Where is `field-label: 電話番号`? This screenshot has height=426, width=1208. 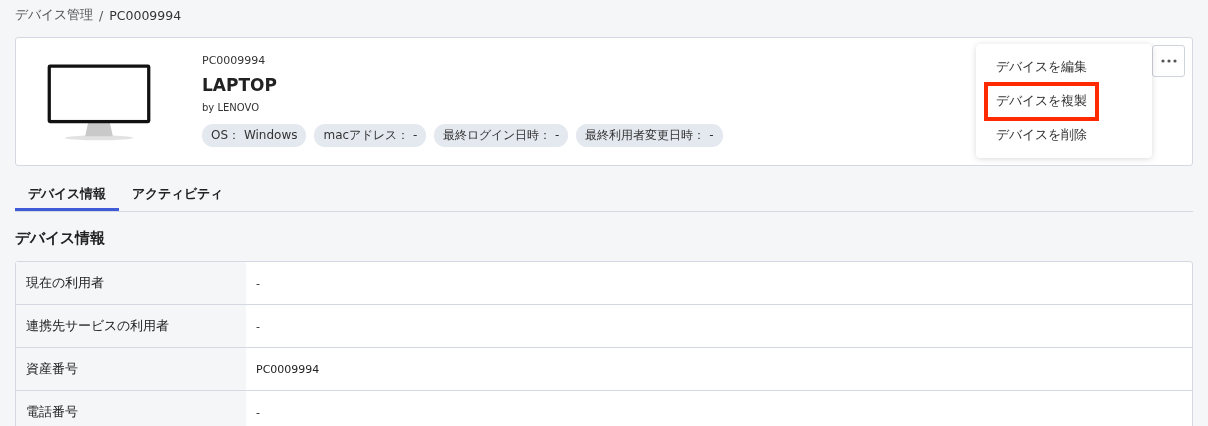 field-label: 電話番号 is located at coordinates (131, 408).